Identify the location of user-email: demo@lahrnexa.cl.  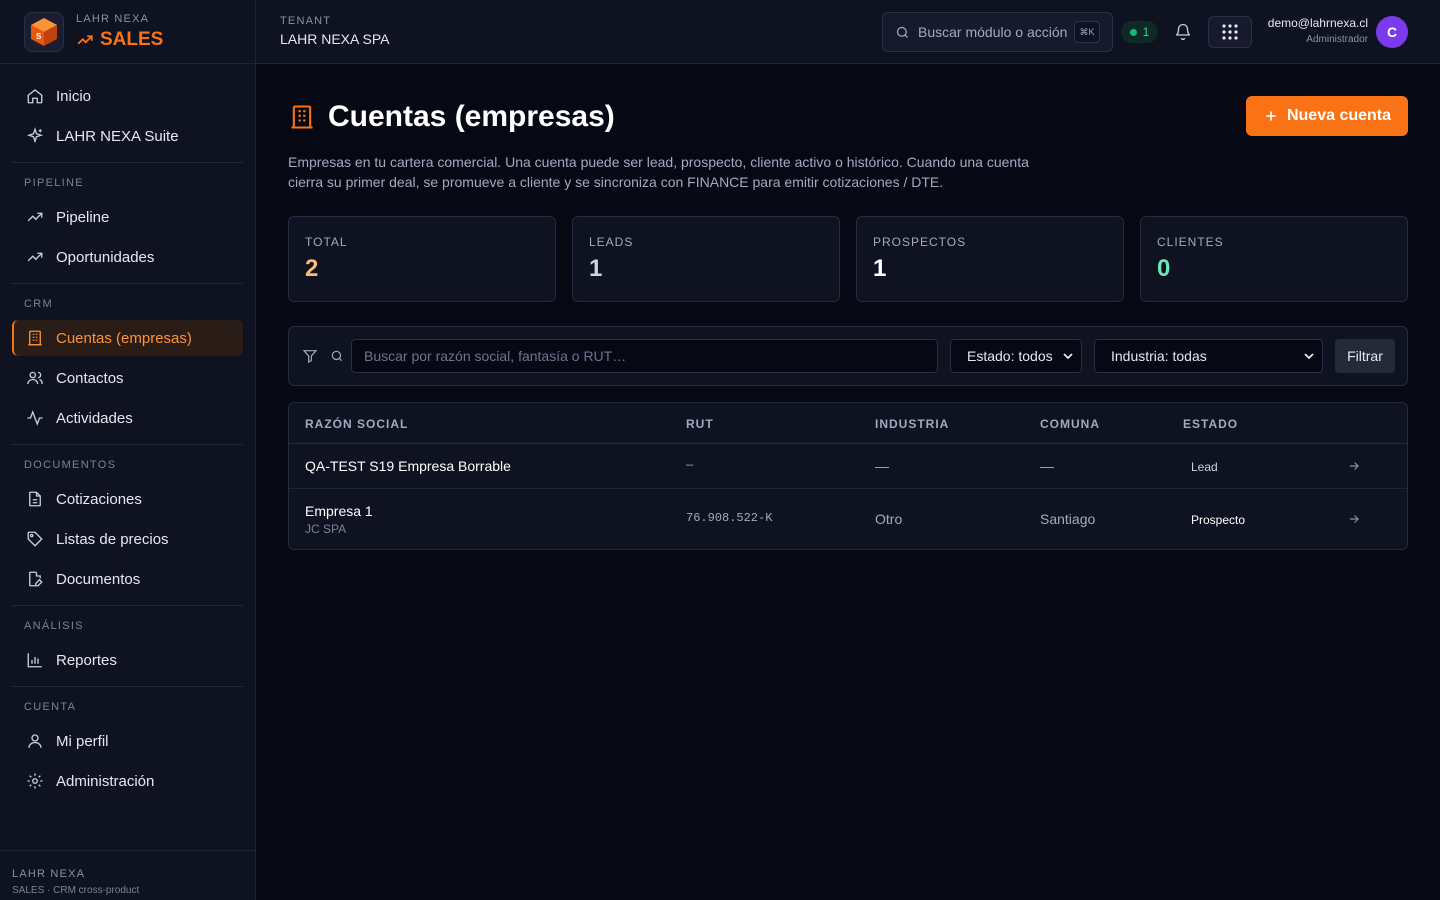
(1317, 23).